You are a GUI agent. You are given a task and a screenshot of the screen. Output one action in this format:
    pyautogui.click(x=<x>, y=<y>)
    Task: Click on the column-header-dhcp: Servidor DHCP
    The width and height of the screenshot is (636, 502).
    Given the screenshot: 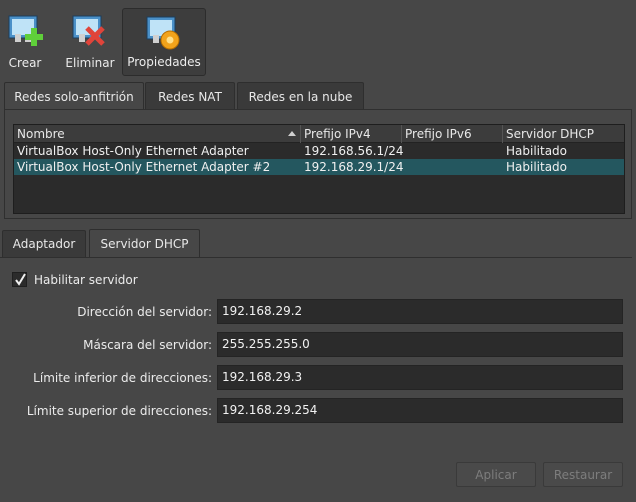 What is the action you would take?
    pyautogui.click(x=563, y=134)
    